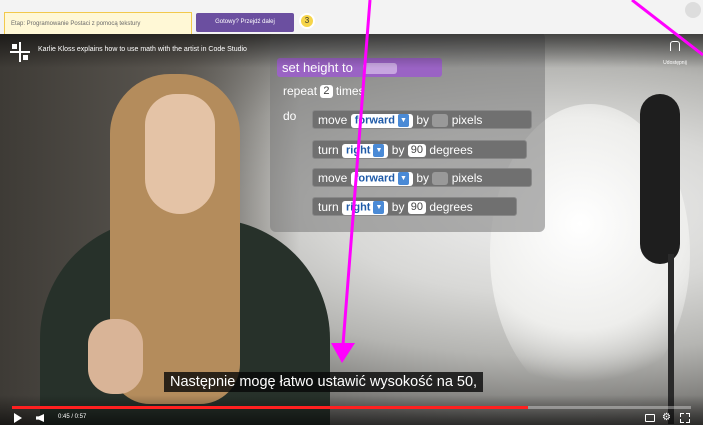 This screenshot has width=703, height=425. Describe the element at coordinates (666, 418) in the screenshot. I see `gear-icon: ⚙` at that location.